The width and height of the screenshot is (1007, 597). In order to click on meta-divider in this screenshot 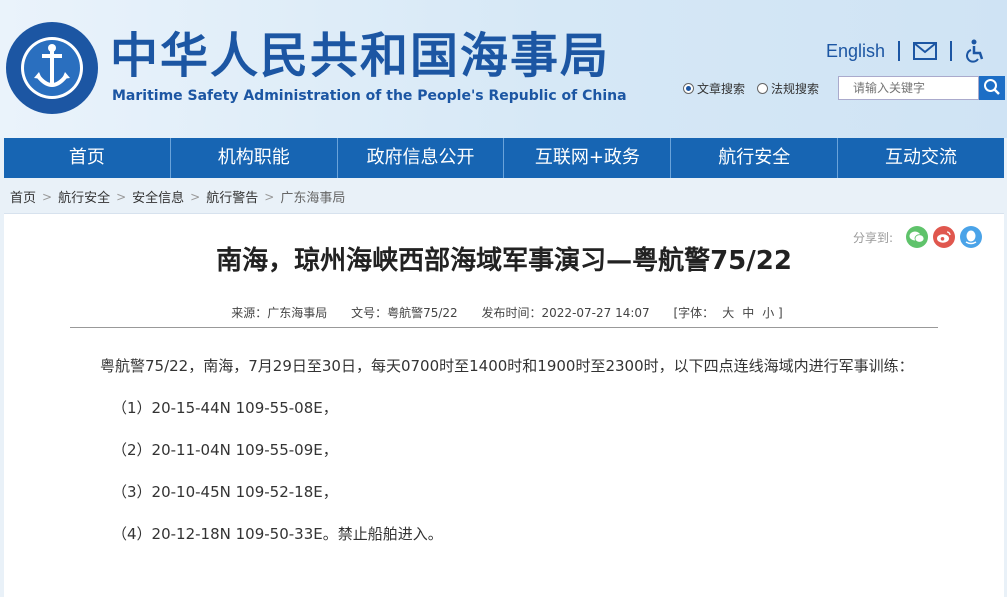, I will do `click(504, 327)`.